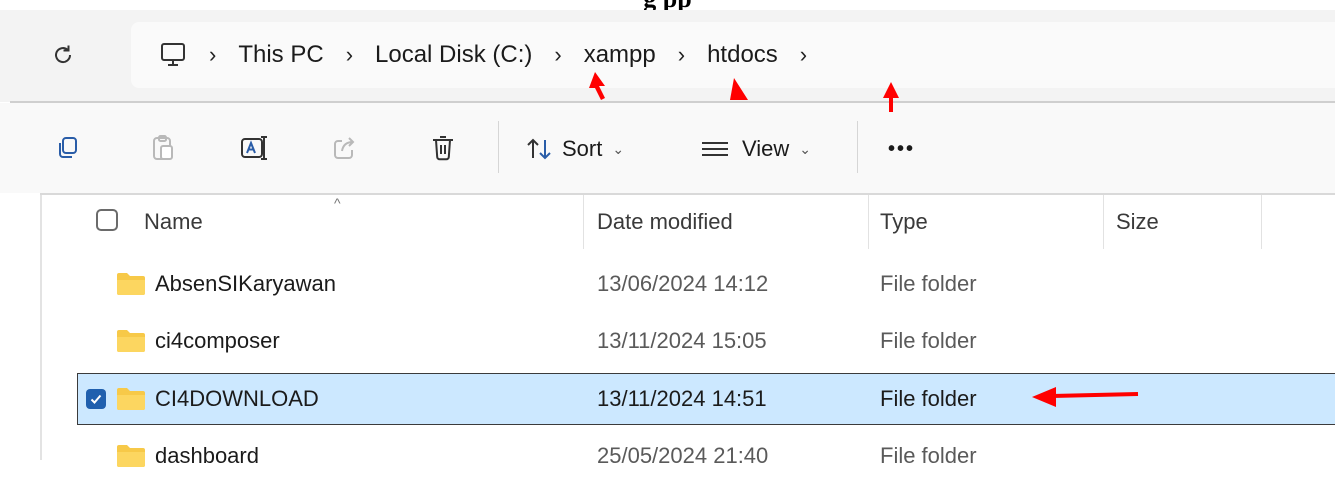 This screenshot has height=481, width=1335. I want to click on sort-label: Sort, so click(582, 148).